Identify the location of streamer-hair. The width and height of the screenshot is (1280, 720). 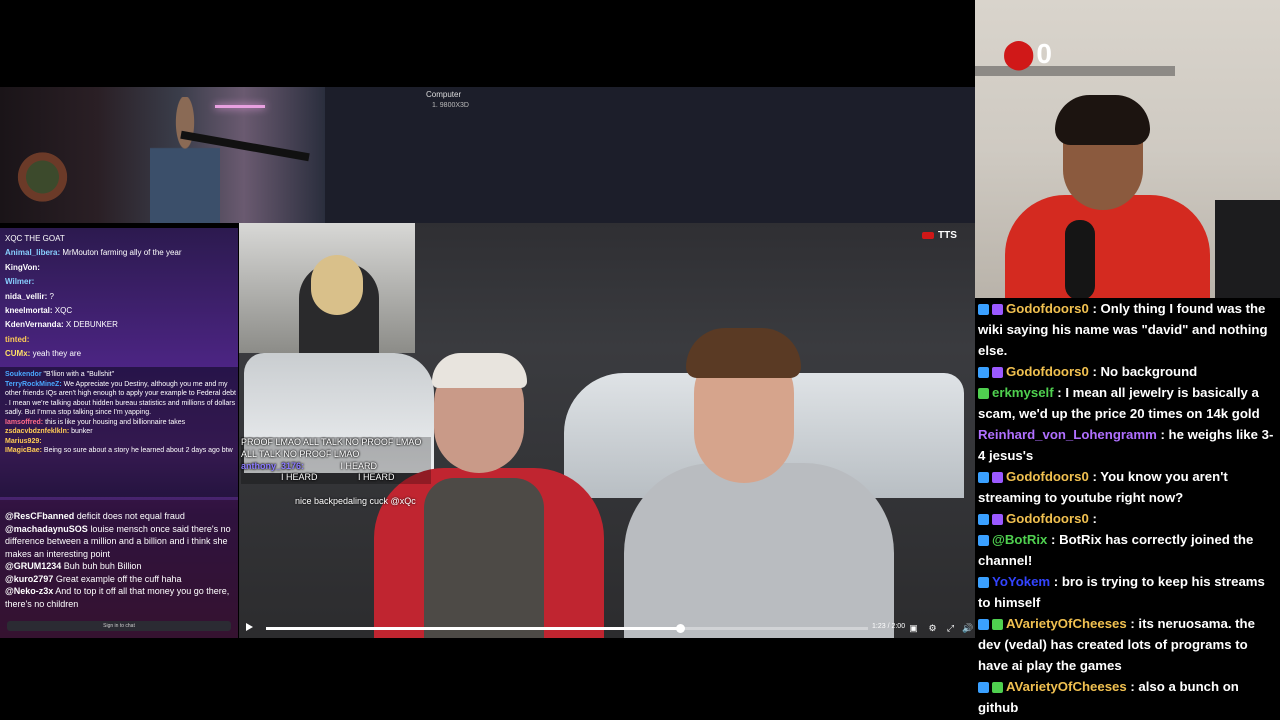
(1102, 120).